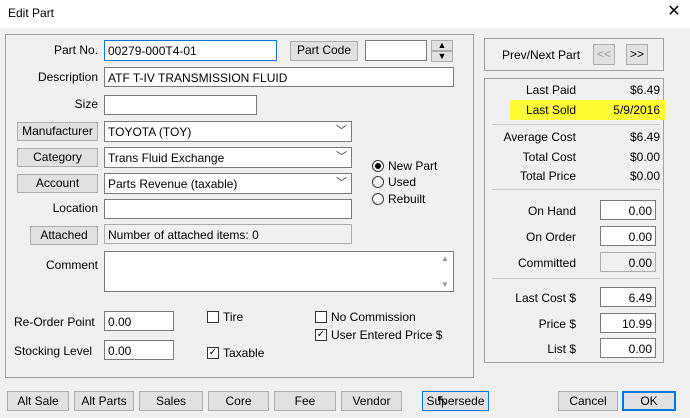 This screenshot has width=690, height=418. What do you see at coordinates (75, 208) in the screenshot?
I see `location-label: Location` at bounding box center [75, 208].